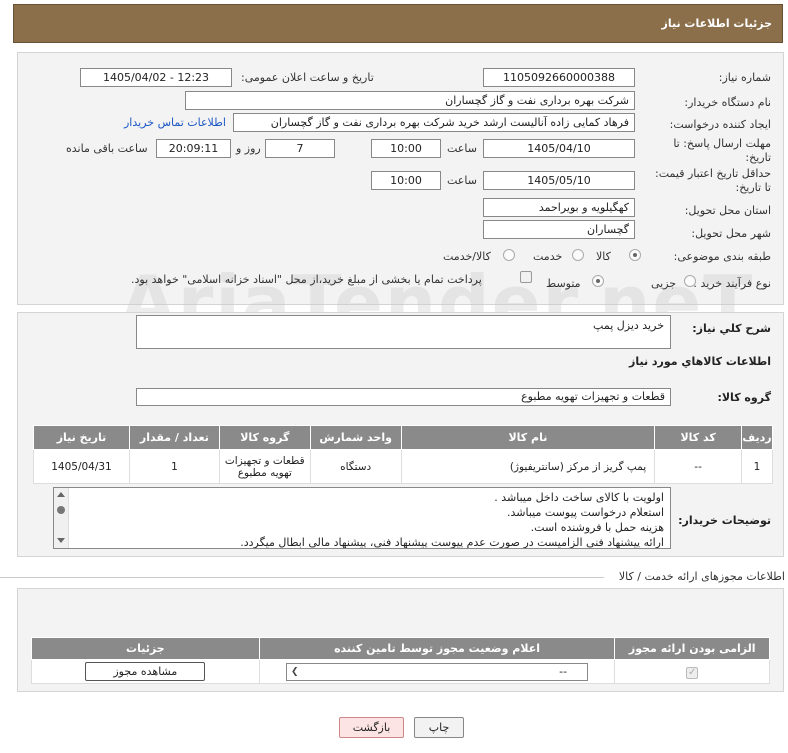 The width and height of the screenshot is (788, 753). What do you see at coordinates (732, 283) in the screenshot?
I see `process-label: نوع فرآیند خرید :` at bounding box center [732, 283].